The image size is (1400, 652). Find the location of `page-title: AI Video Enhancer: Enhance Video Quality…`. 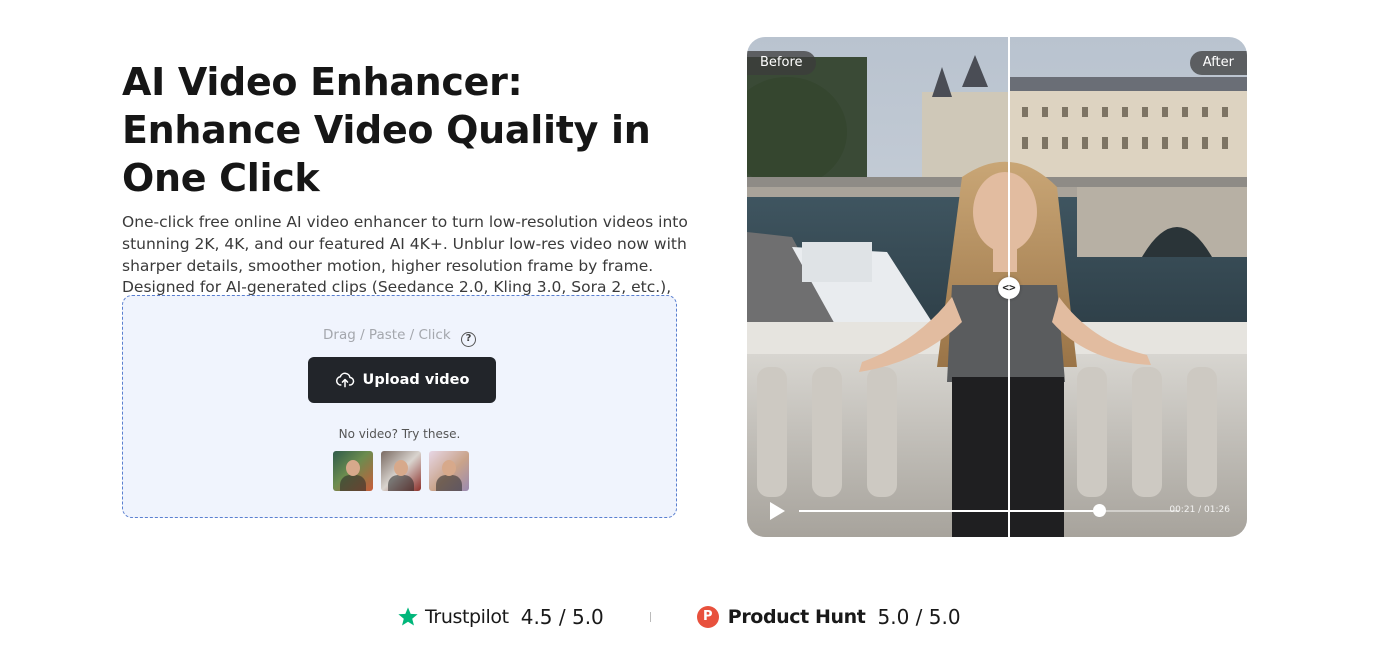

page-title: AI Video Enhancer: Enhance Video Quality… is located at coordinates (386, 130).